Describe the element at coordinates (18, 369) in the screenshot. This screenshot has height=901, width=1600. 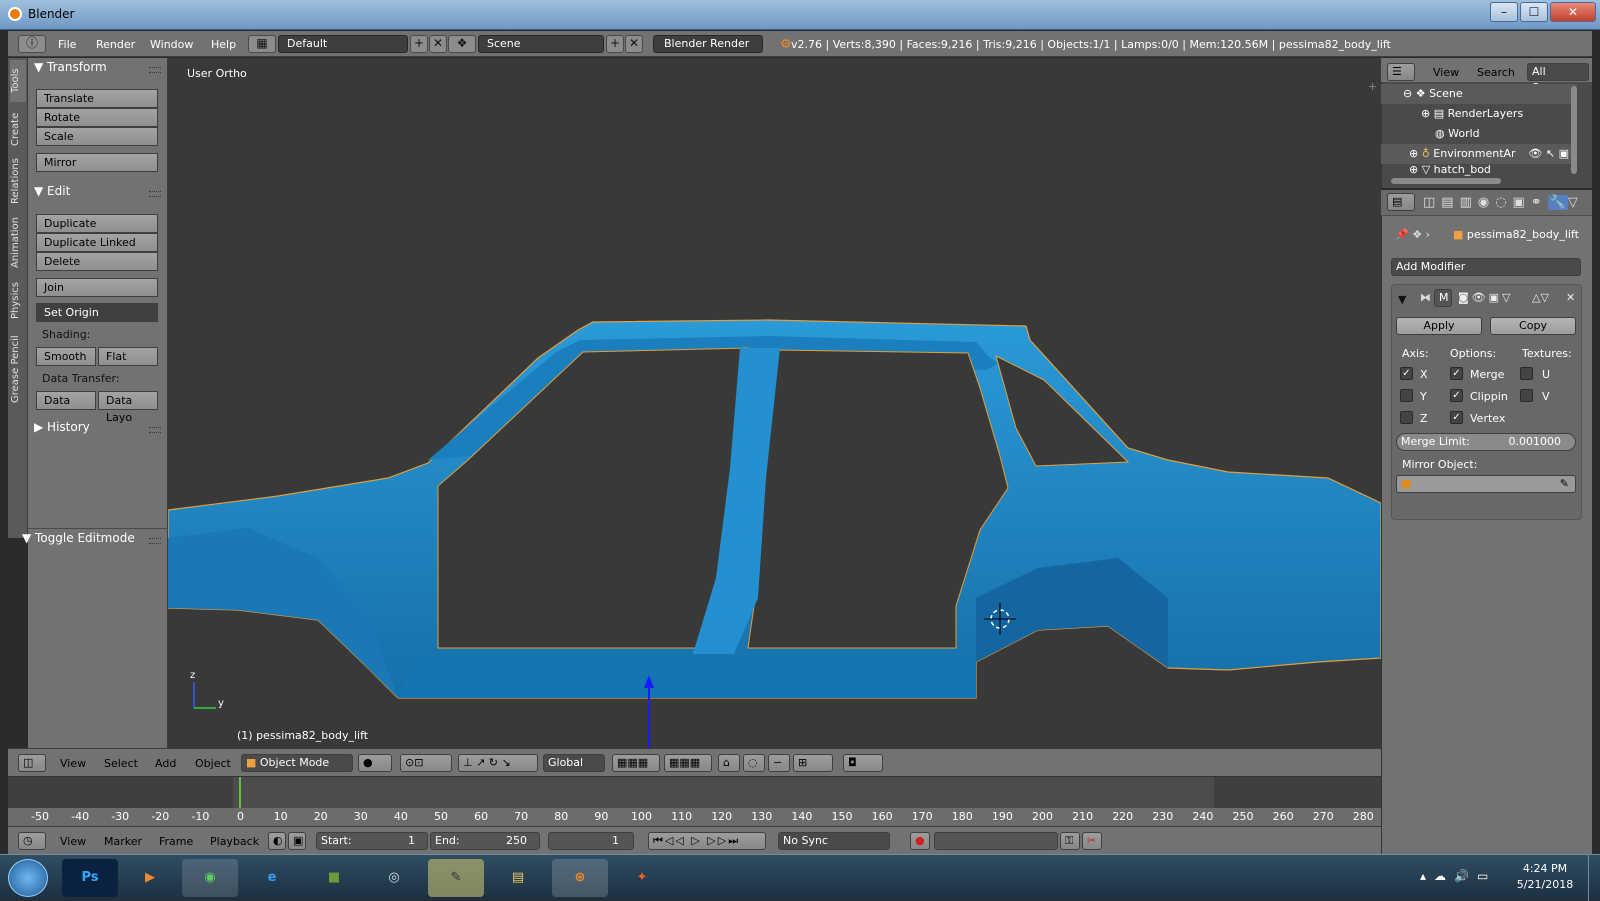
I see `tab-grease-pencil: Grease Pencil` at that location.